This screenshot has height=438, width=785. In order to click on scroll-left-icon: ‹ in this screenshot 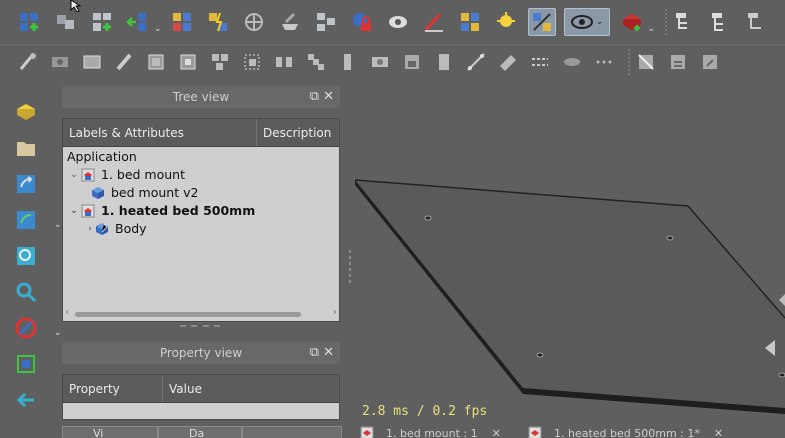, I will do `click(67, 312)`.